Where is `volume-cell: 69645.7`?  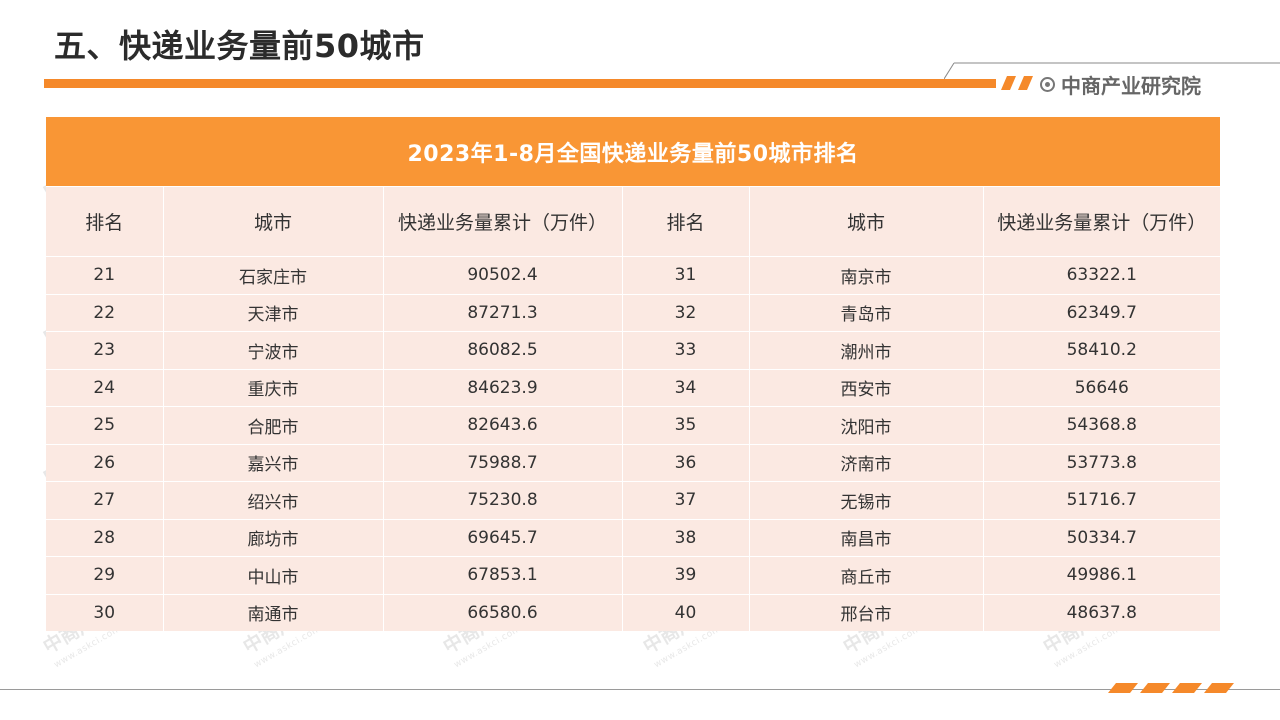 volume-cell: 69645.7 is located at coordinates (502, 537).